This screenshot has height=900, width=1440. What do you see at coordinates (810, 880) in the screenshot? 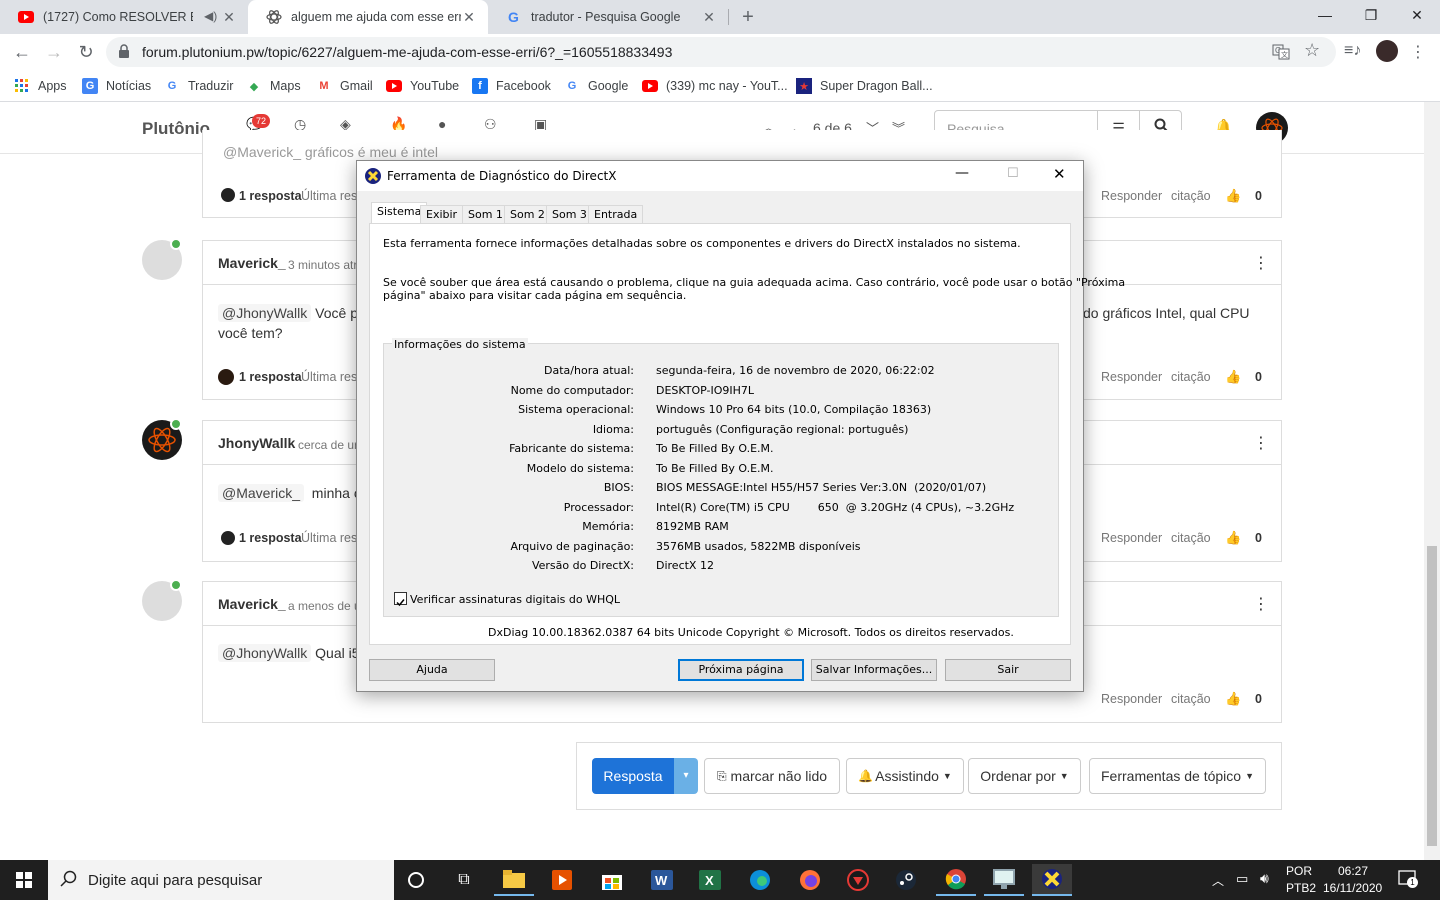
I see `firefox-icon` at bounding box center [810, 880].